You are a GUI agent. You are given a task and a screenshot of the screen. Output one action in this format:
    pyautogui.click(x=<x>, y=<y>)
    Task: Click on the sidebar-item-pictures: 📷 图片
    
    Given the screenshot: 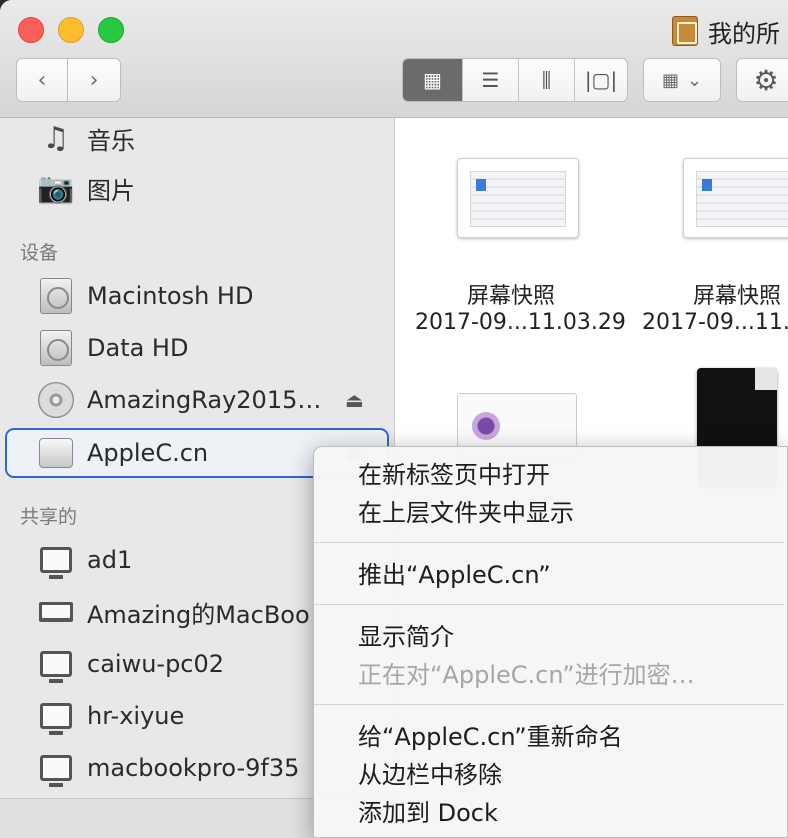 What is the action you would take?
    pyautogui.click(x=197, y=188)
    